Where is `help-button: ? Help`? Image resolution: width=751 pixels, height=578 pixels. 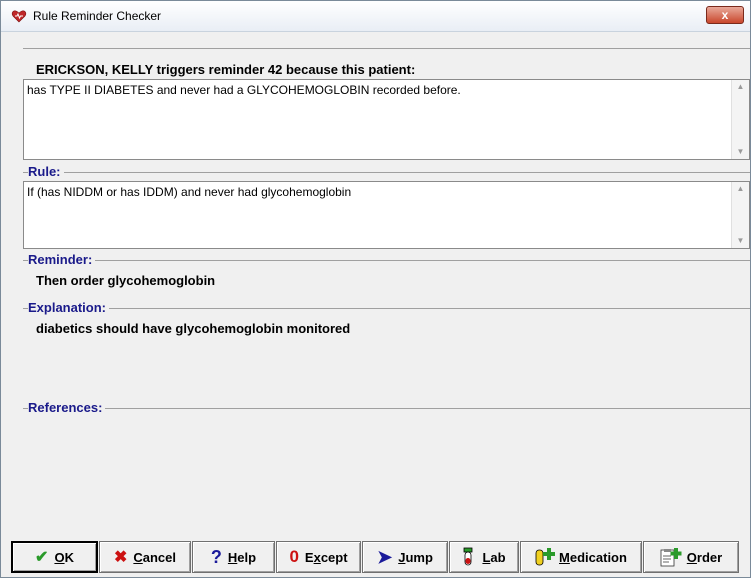 help-button: ? Help is located at coordinates (233, 557).